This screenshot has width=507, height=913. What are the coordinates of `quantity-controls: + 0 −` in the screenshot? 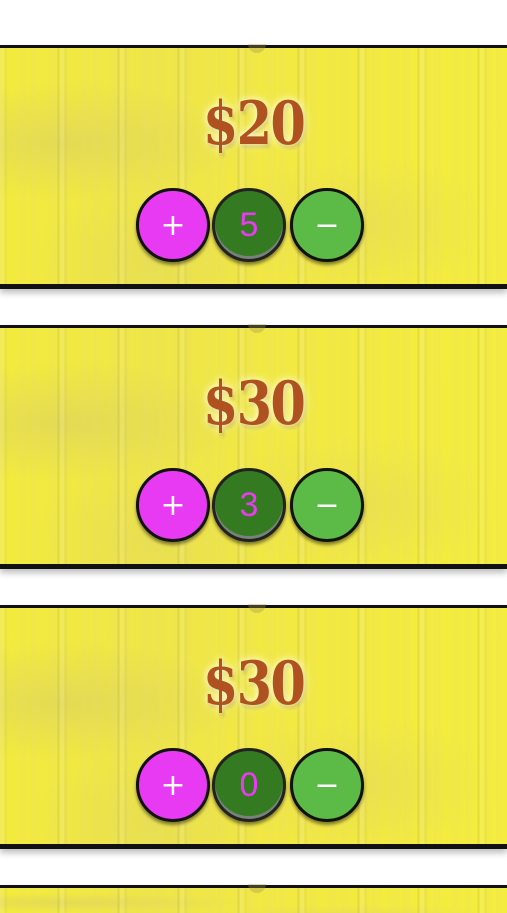 It's located at (252, 787).